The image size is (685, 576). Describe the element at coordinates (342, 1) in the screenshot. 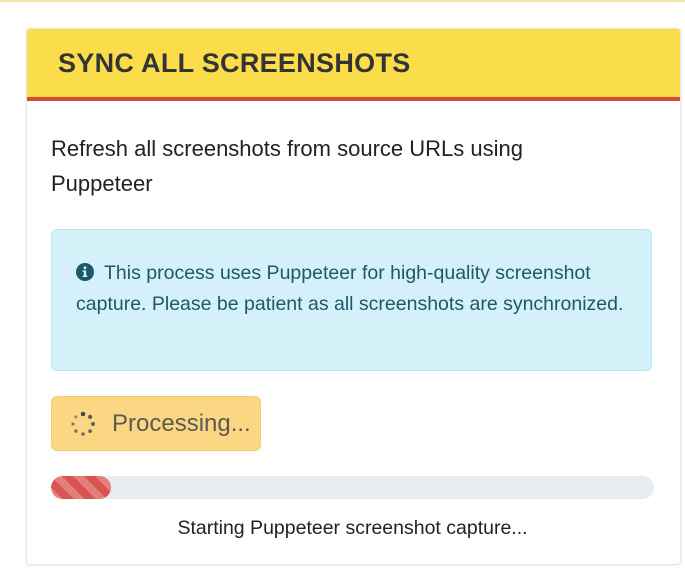

I see `top-divider` at that location.